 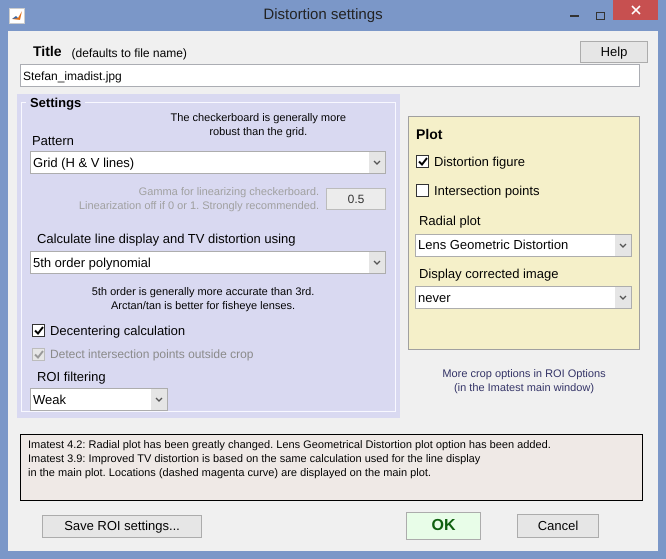 I want to click on settings-heading: Settings, so click(x=56, y=103).